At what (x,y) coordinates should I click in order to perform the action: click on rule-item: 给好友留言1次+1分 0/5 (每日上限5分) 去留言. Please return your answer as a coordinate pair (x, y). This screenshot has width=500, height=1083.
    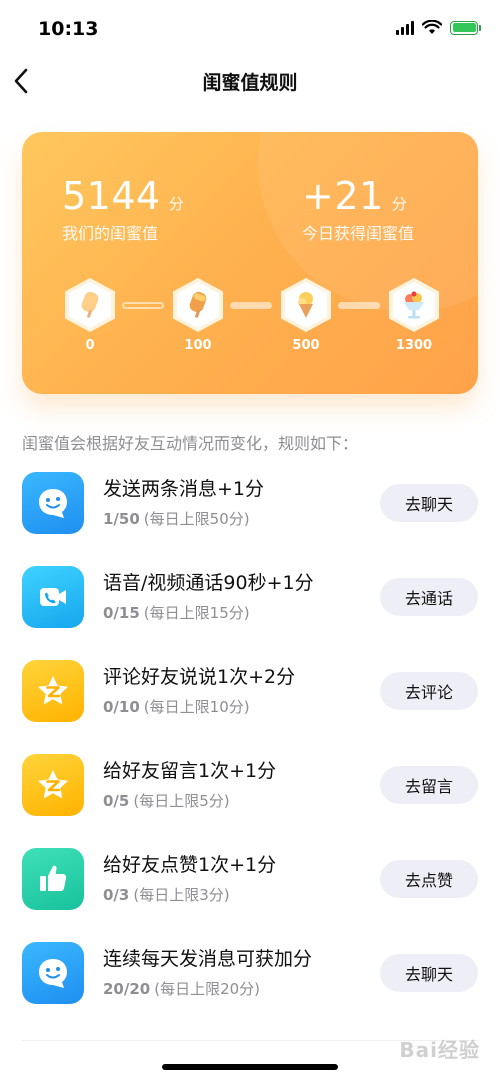
    Looking at the image, I should click on (250, 801).